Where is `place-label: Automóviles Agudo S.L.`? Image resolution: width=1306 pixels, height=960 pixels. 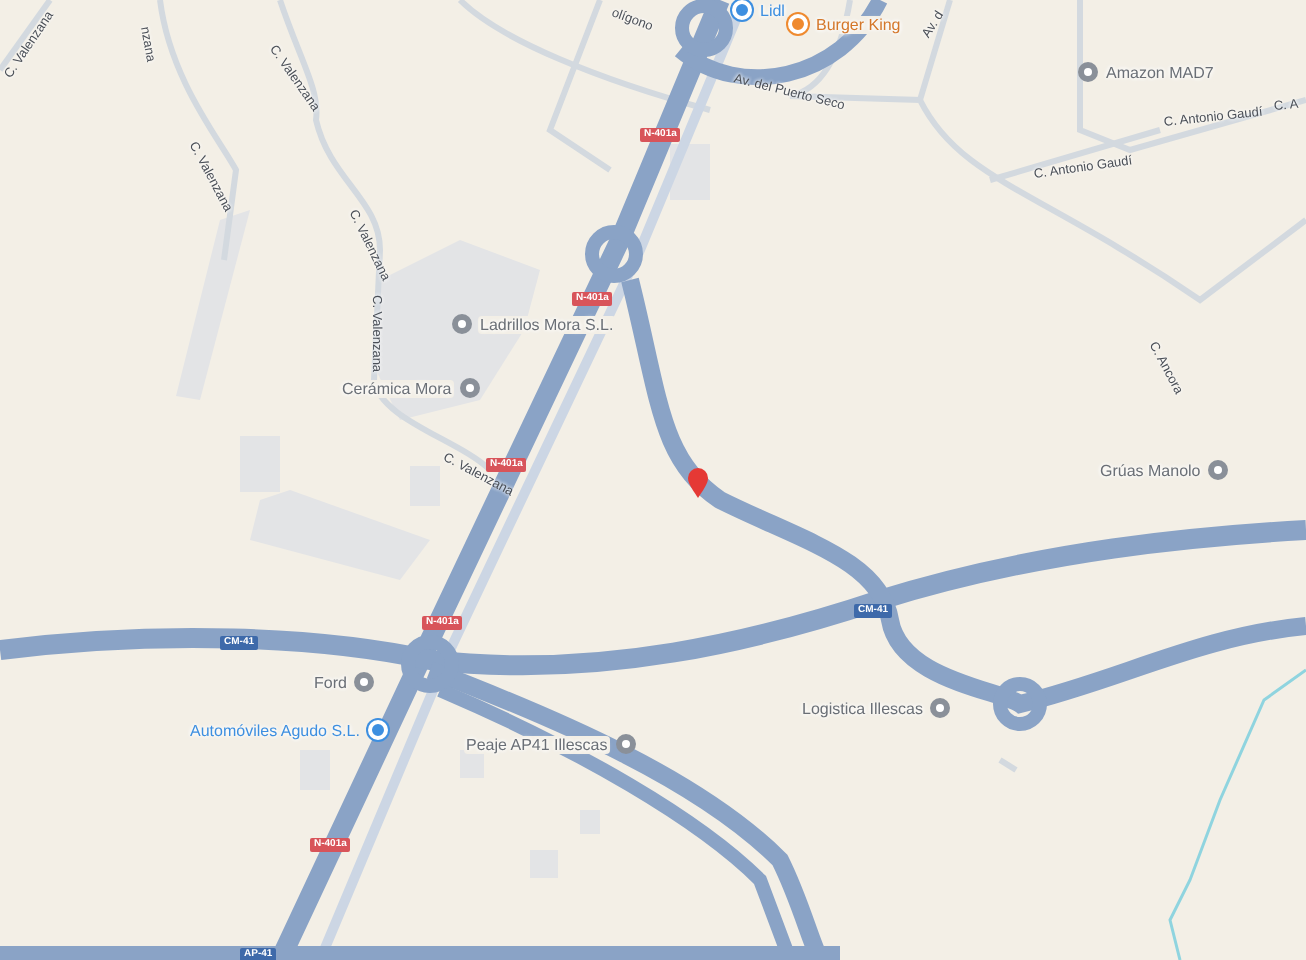 place-label: Automóviles Agudo S.L. is located at coordinates (275, 730).